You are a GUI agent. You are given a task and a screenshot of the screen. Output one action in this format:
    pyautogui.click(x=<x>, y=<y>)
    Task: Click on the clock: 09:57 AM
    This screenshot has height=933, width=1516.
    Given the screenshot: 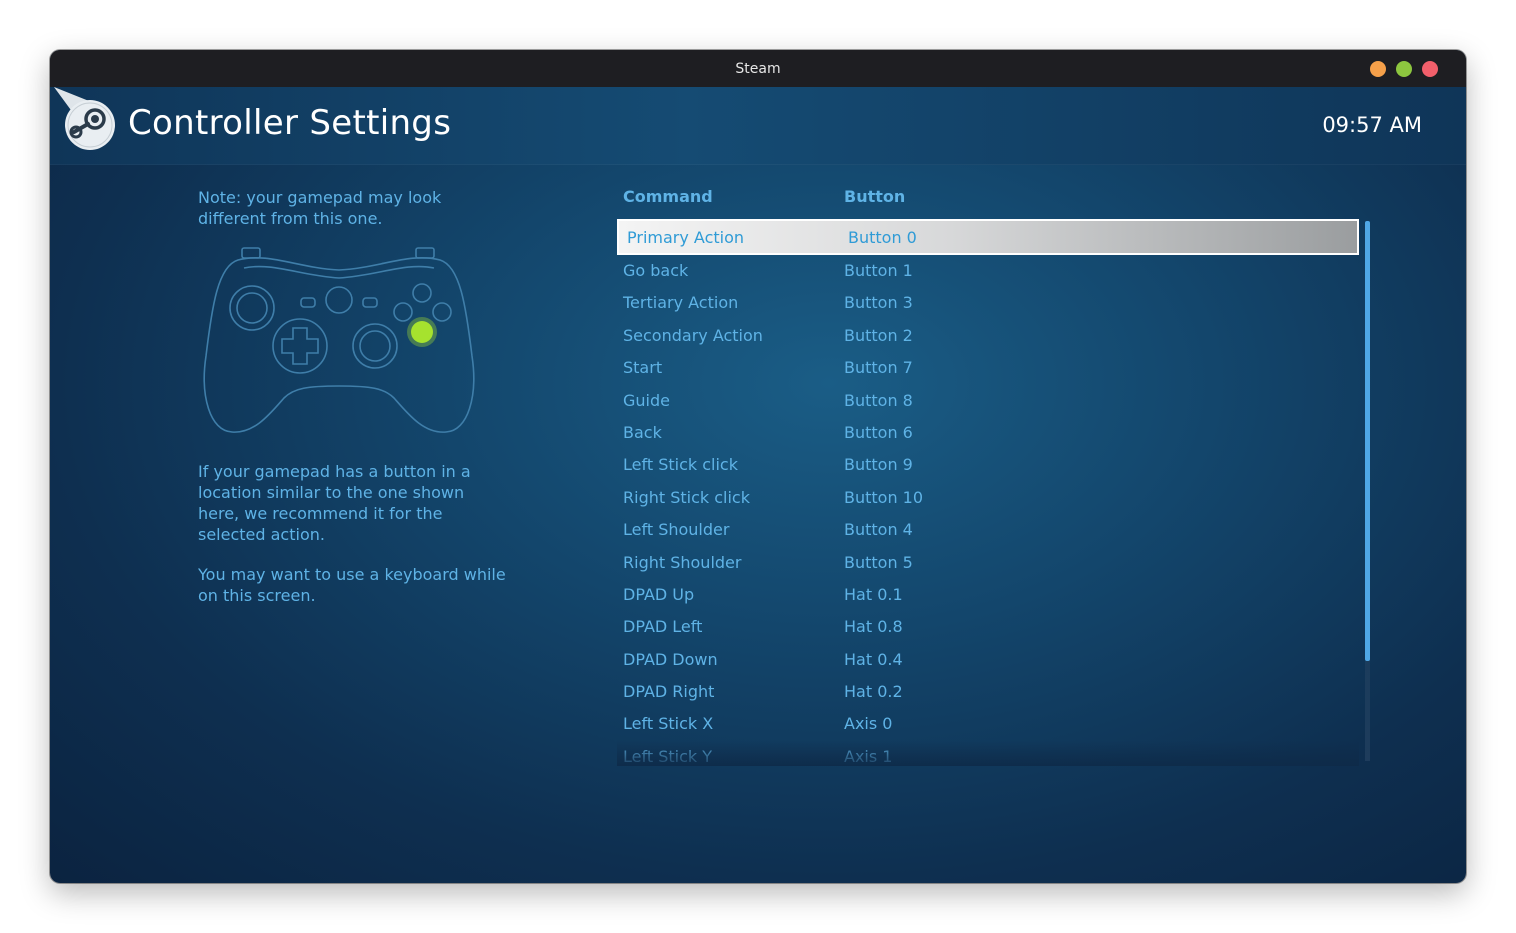 What is the action you would take?
    pyautogui.click(x=1372, y=125)
    